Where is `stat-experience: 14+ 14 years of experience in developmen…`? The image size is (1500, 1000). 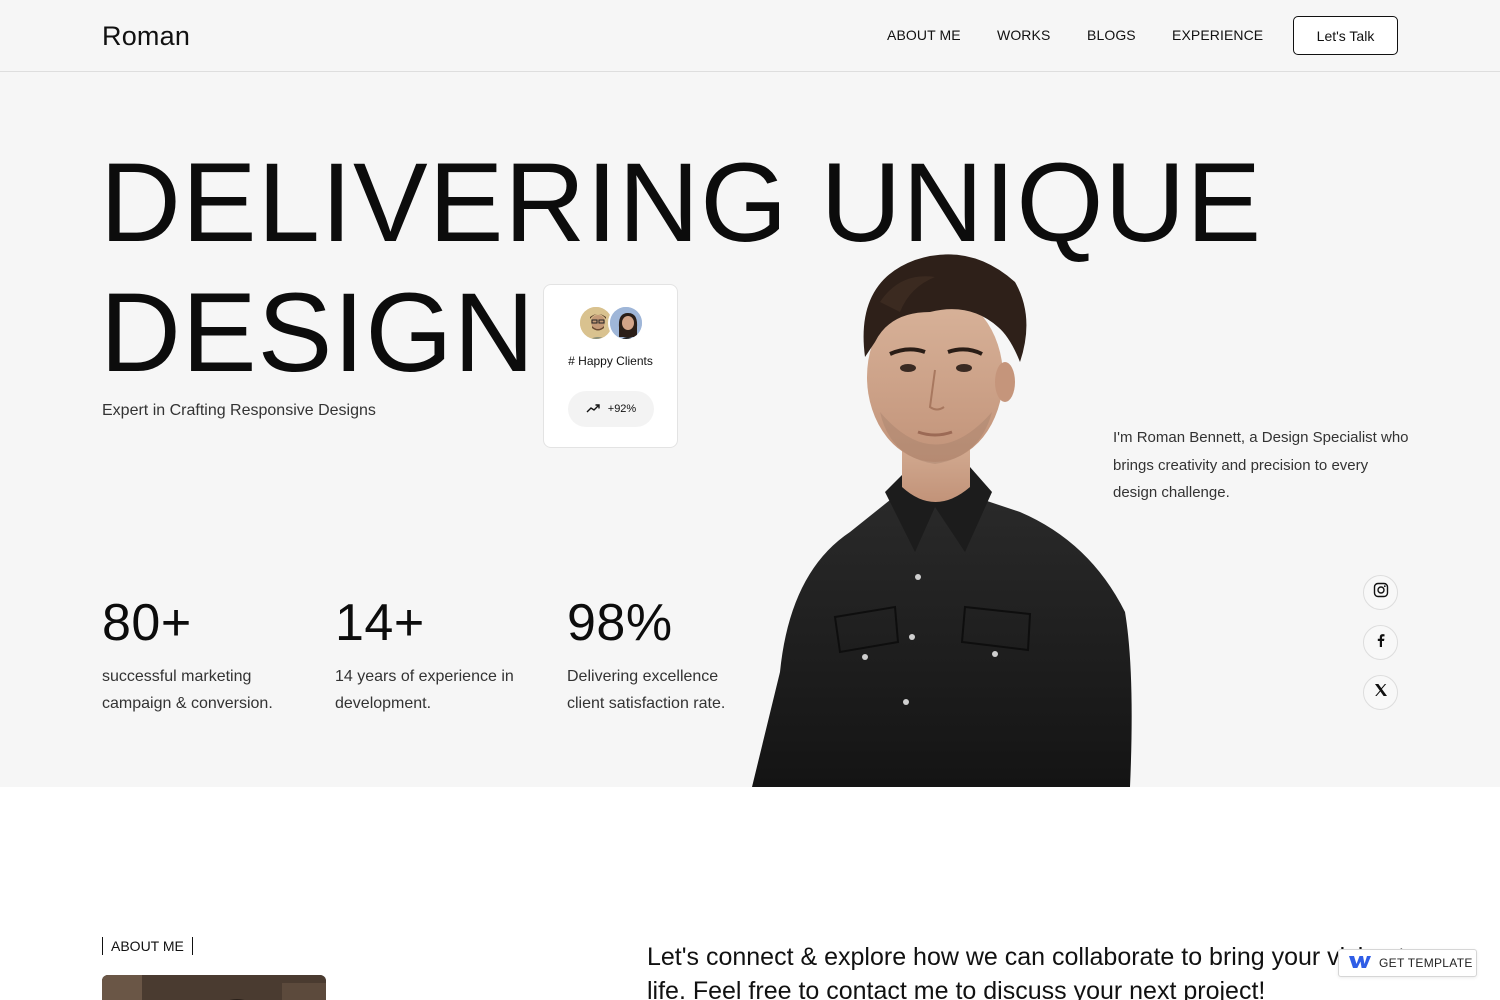 stat-experience: 14+ 14 years of experience in developmen… is located at coordinates (435, 657).